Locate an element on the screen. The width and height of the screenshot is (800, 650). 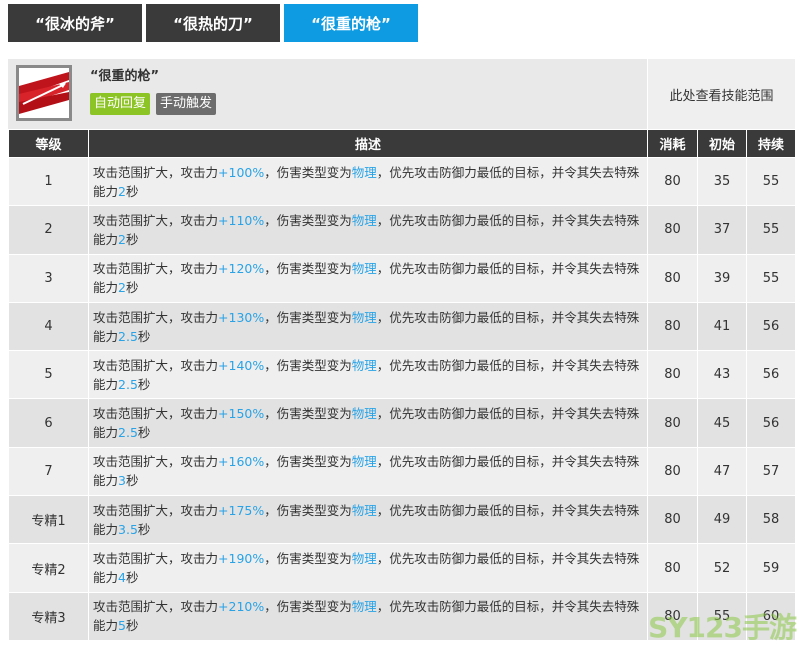
desc-atk-value: +110% is located at coordinates (241, 220).